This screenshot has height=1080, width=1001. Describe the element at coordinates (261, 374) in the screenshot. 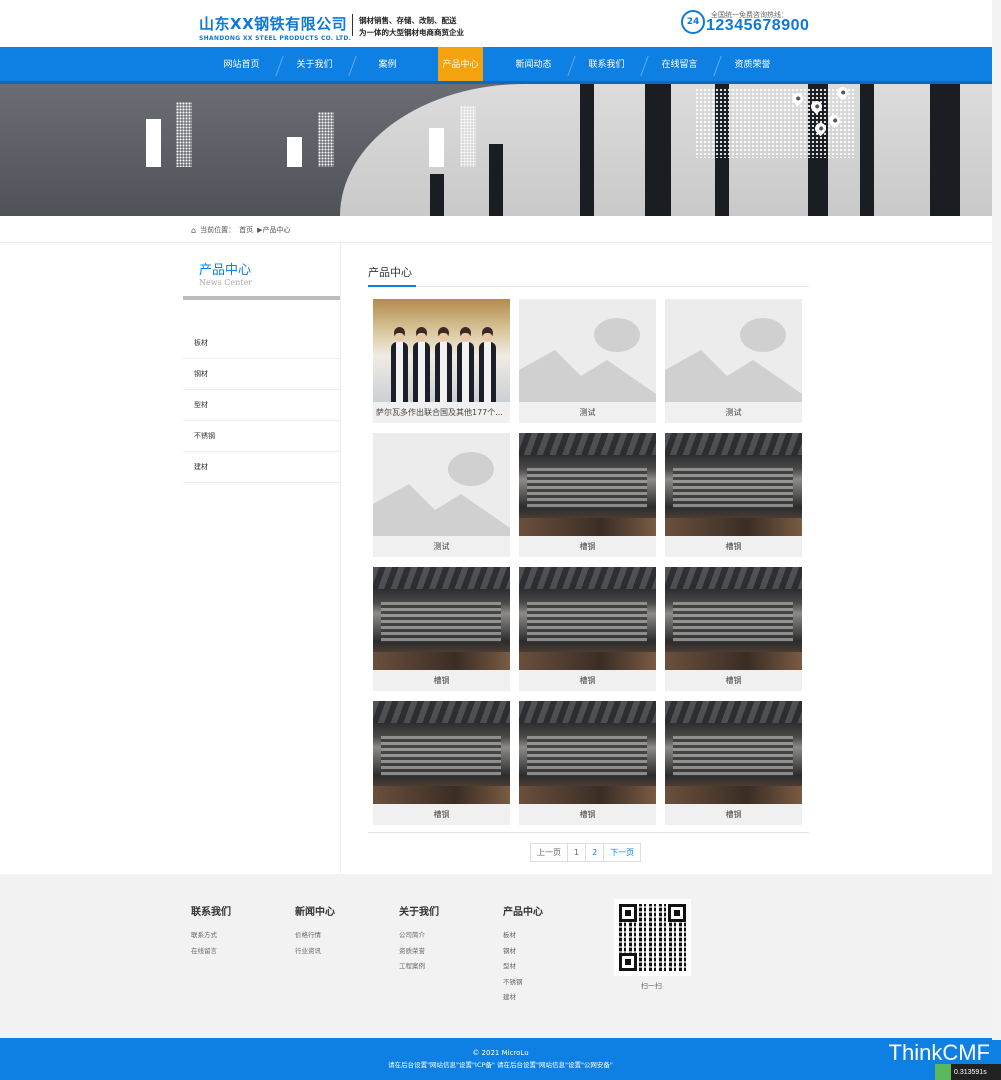

I see `sidebar-item-1: 钢材` at that location.